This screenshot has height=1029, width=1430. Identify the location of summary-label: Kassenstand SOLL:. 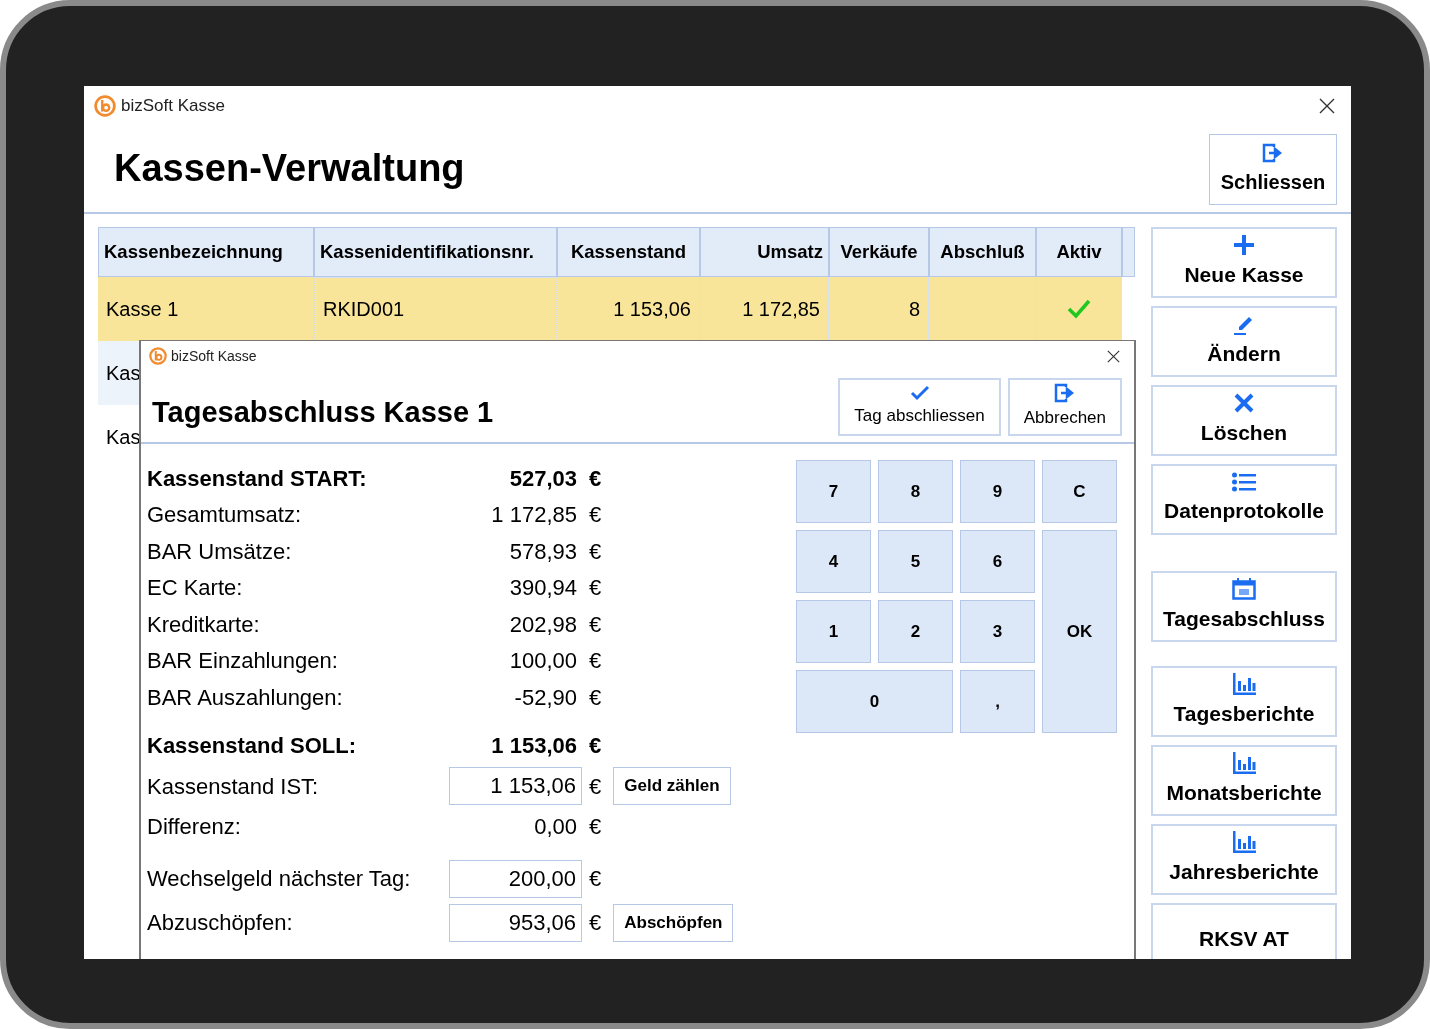
(252, 746).